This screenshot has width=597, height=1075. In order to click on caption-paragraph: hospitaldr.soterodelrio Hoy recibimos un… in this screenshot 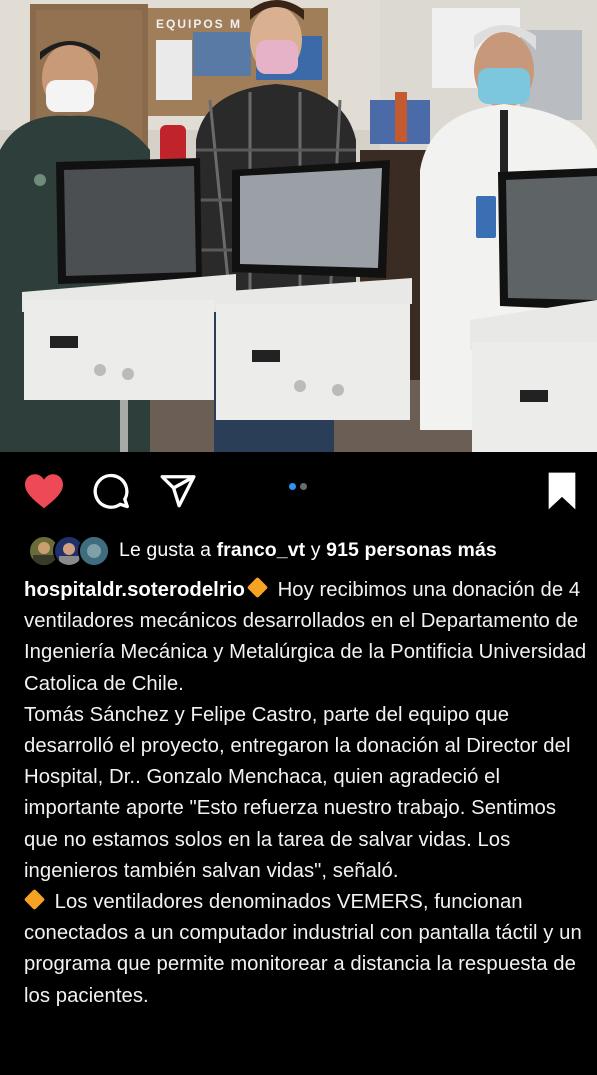, I will do `click(307, 637)`.